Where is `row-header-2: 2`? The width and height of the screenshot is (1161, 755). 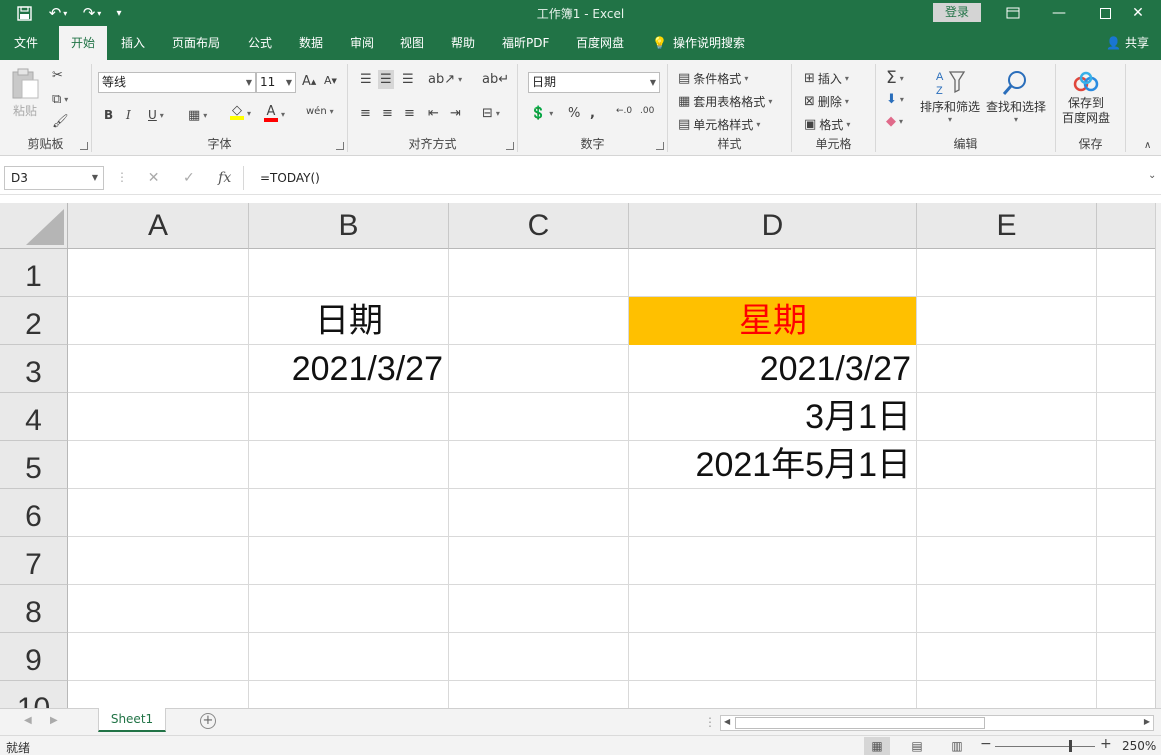 row-header-2: 2 is located at coordinates (34, 321).